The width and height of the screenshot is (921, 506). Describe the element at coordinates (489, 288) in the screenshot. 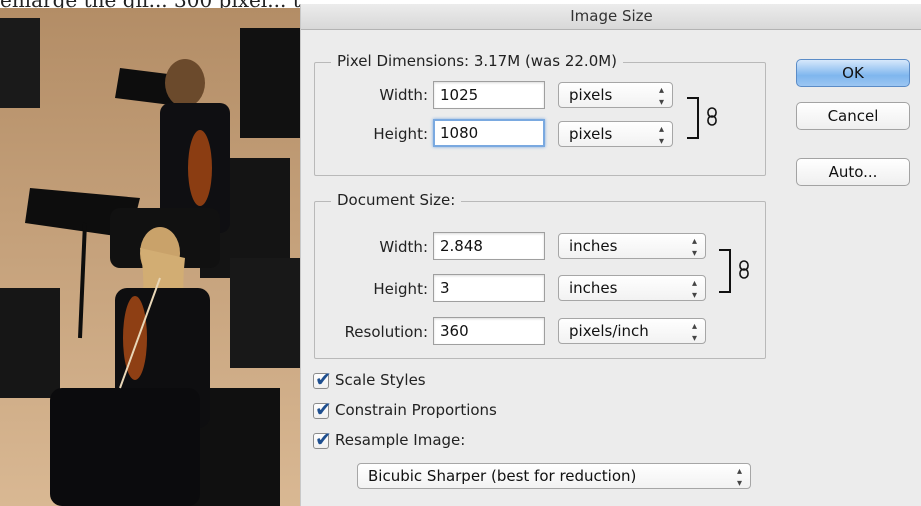

I see `doc-height-field: 3` at that location.